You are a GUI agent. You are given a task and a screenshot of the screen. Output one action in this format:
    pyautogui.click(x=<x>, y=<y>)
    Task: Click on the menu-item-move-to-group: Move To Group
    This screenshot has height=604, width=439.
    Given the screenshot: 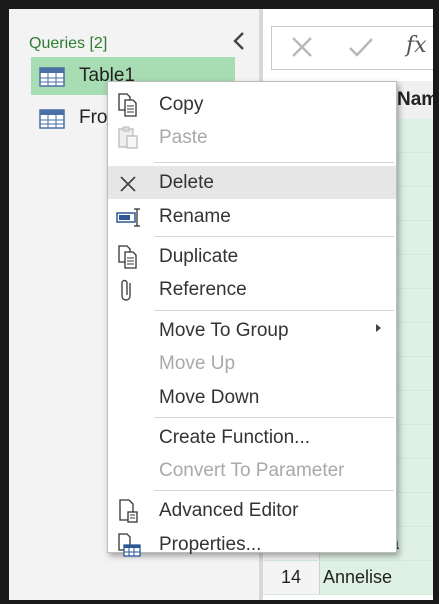 What is the action you would take?
    pyautogui.click(x=252, y=330)
    